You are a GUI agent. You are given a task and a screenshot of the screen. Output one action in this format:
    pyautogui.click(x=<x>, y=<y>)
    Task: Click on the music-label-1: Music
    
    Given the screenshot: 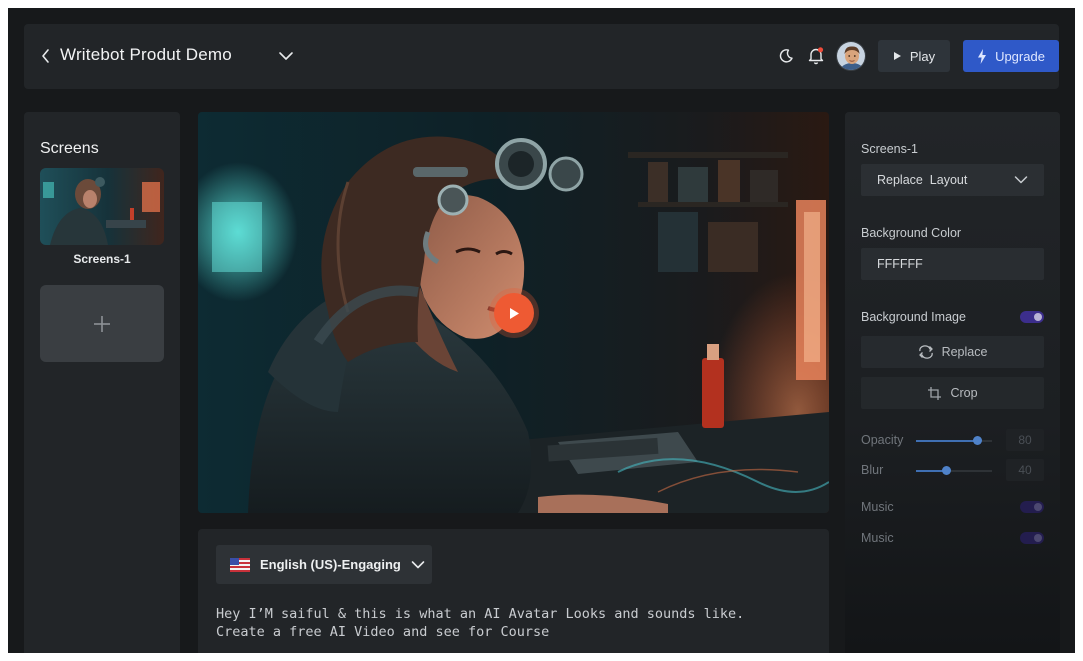 What is the action you would take?
    pyautogui.click(x=877, y=507)
    